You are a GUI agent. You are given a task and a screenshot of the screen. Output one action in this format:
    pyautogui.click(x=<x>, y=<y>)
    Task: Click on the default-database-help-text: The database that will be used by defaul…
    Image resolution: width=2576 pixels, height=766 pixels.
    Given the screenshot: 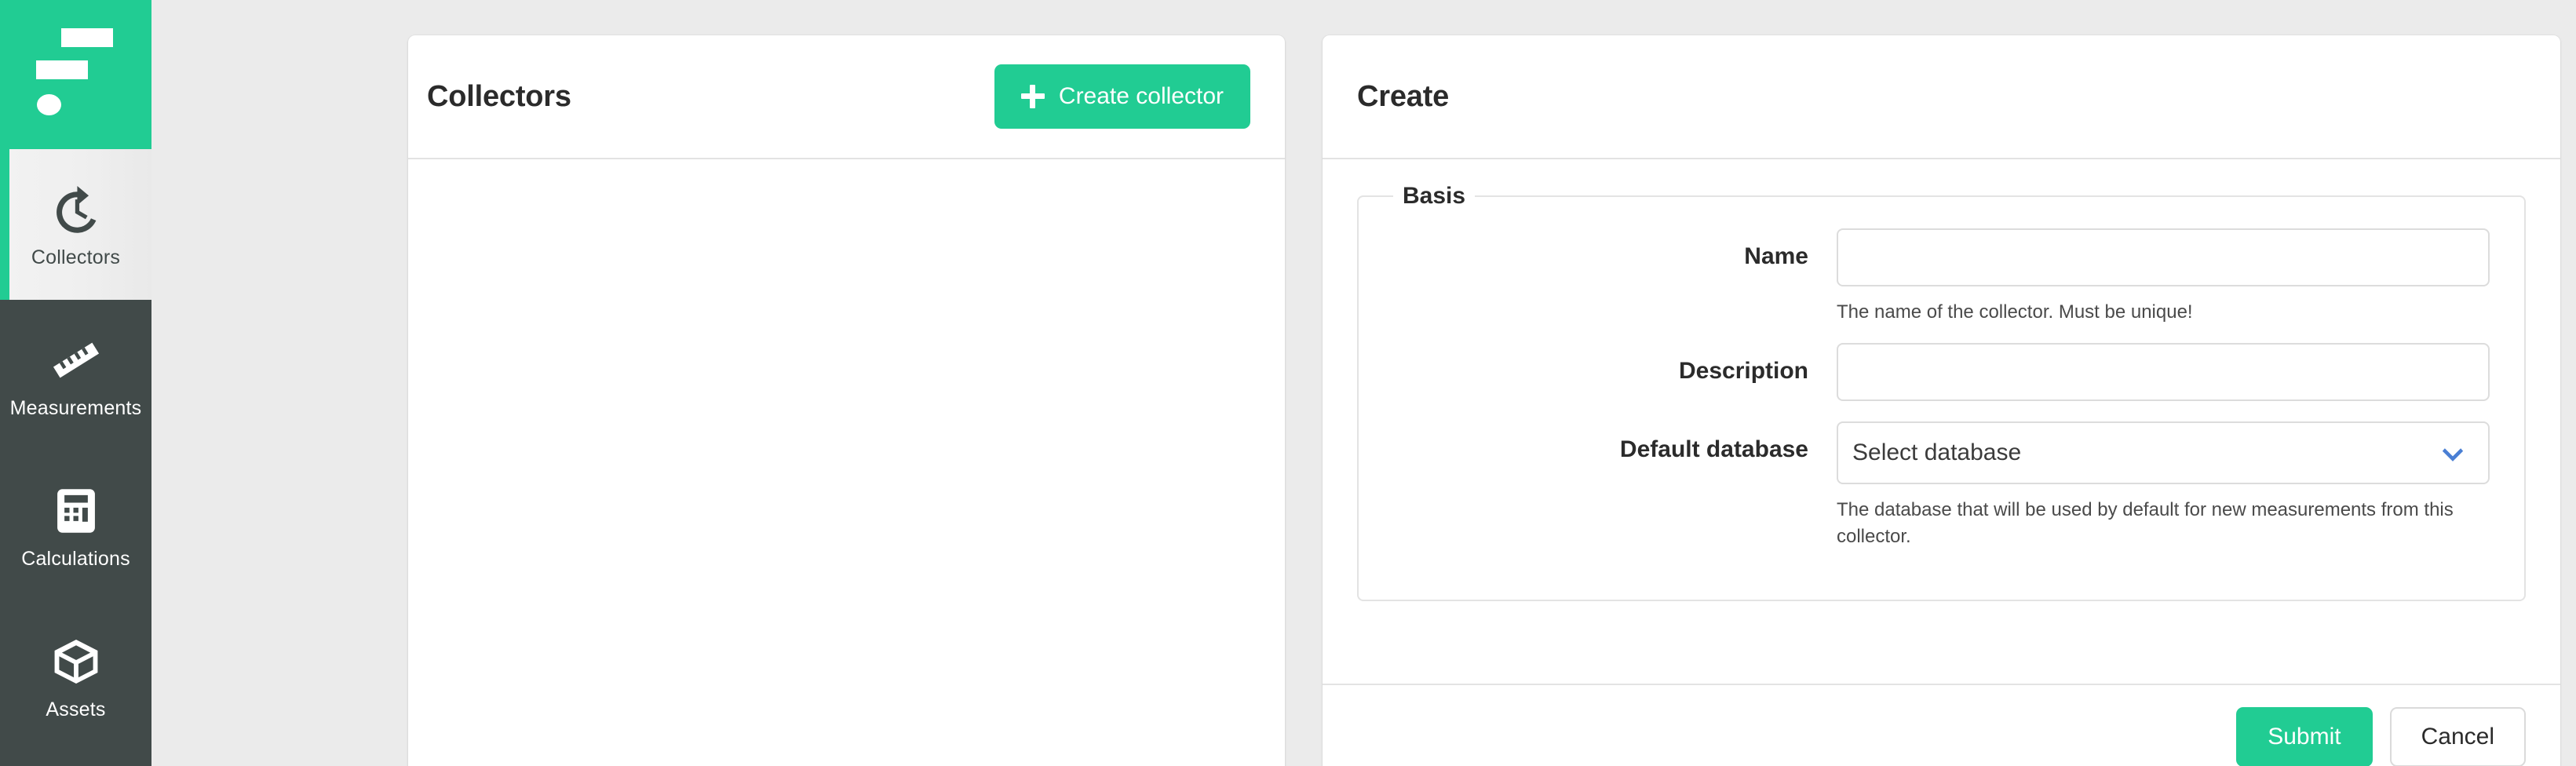 What is the action you would take?
    pyautogui.click(x=2145, y=523)
    